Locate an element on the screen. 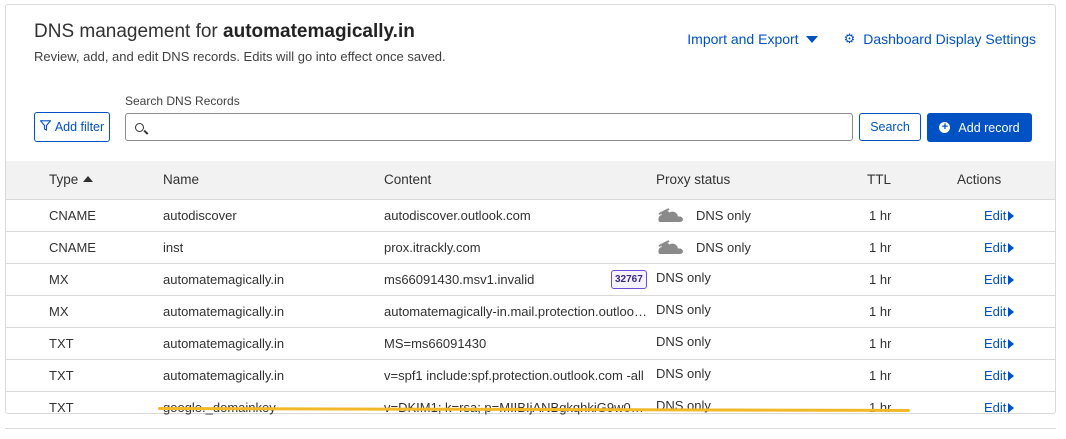 This screenshot has height=439, width=1066. priority-badge: 32767 is located at coordinates (629, 279).